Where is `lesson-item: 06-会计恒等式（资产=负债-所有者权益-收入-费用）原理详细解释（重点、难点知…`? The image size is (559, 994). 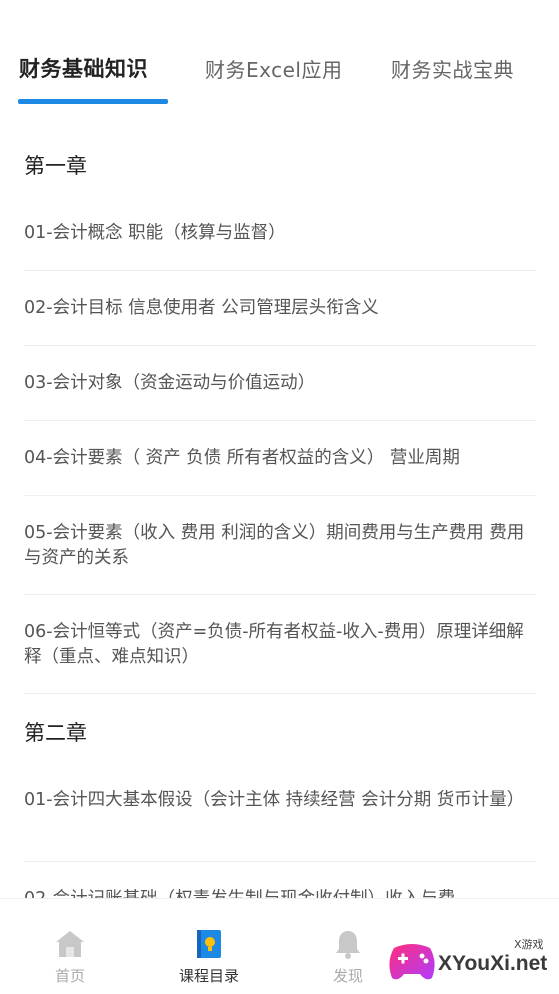
lesson-item: 06-会计恒等式（资产=负债-所有者权益-收入-费用）原理详细解释（重点、难点知… is located at coordinates (280, 645).